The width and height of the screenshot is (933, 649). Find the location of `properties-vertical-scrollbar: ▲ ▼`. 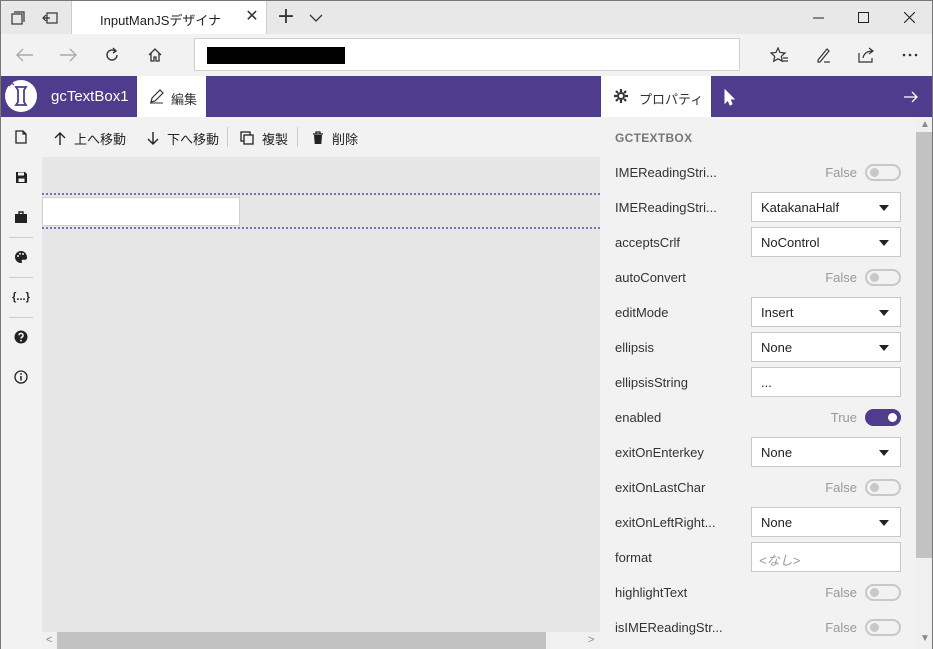

properties-vertical-scrollbar: ▲ ▼ is located at coordinates (924, 383).